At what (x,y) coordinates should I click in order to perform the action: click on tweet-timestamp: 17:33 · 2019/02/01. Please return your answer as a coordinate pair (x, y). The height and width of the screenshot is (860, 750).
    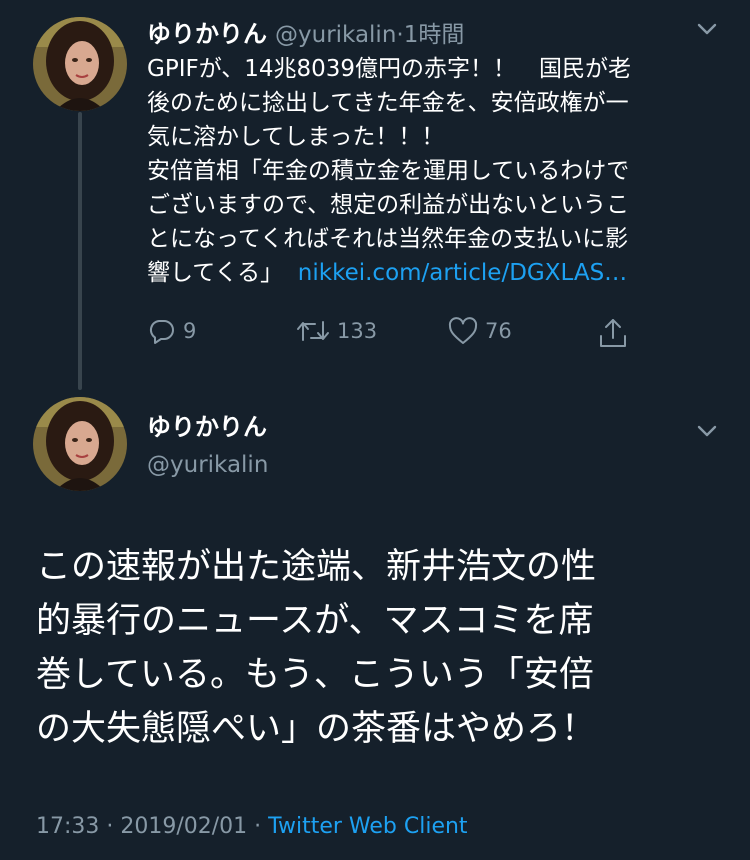
    Looking at the image, I should click on (141, 826).